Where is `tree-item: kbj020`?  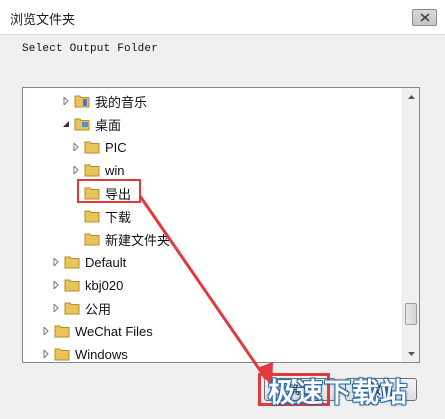
tree-item: kbj020 is located at coordinates (235, 285).